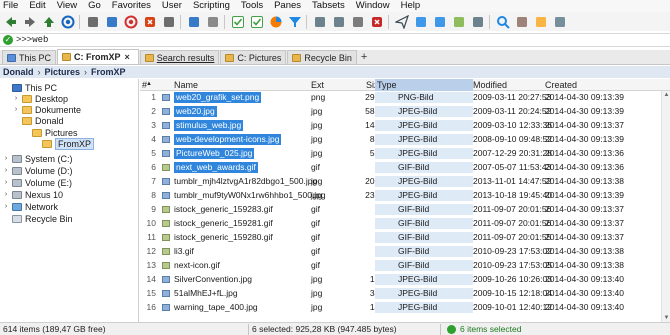  What do you see at coordinates (328, 6) in the screenshot?
I see `menu-item-tabsets: Tabsets` at bounding box center [328, 6].